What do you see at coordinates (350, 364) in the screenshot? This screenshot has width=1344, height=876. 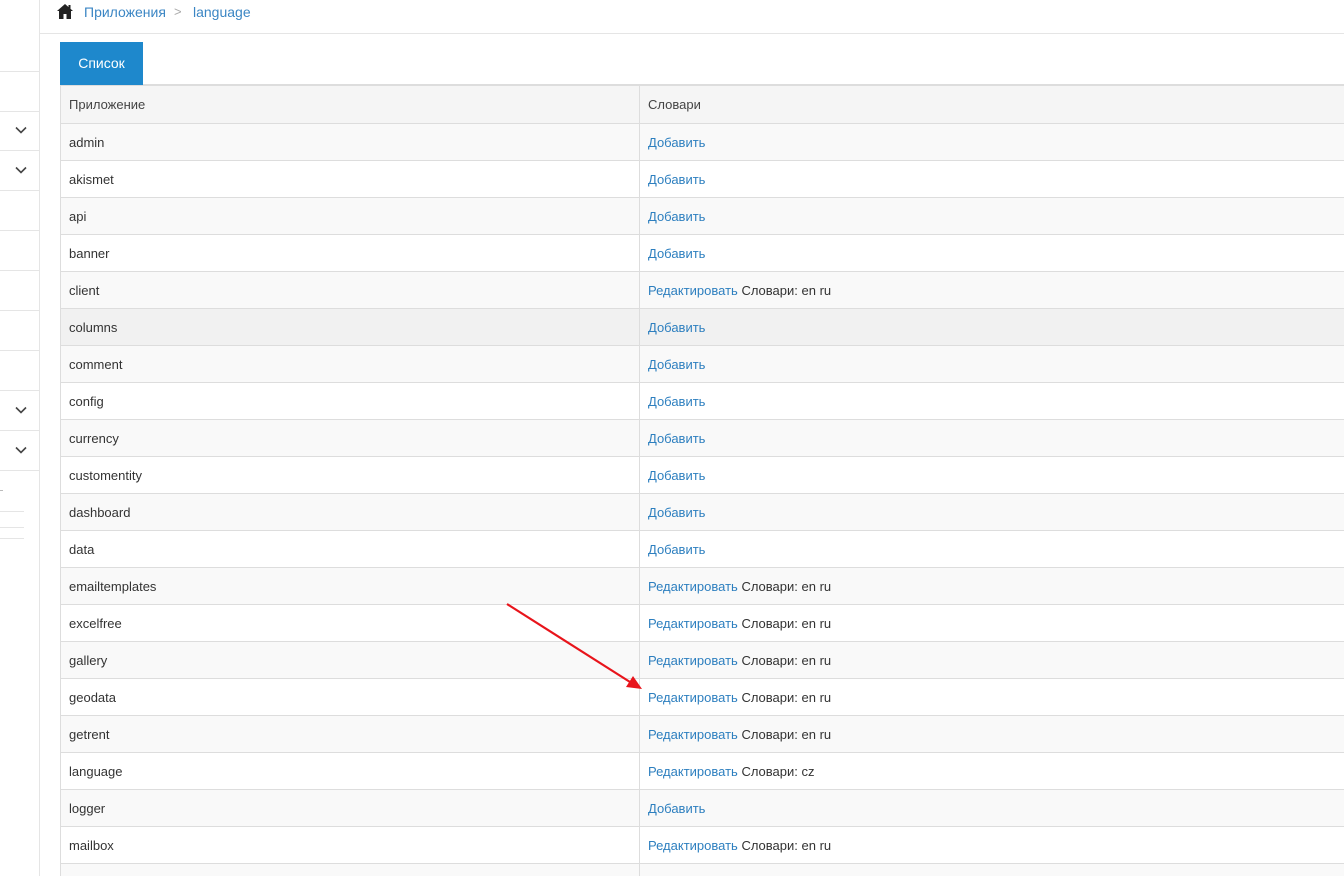 I see `cell-app-name: comment` at bounding box center [350, 364].